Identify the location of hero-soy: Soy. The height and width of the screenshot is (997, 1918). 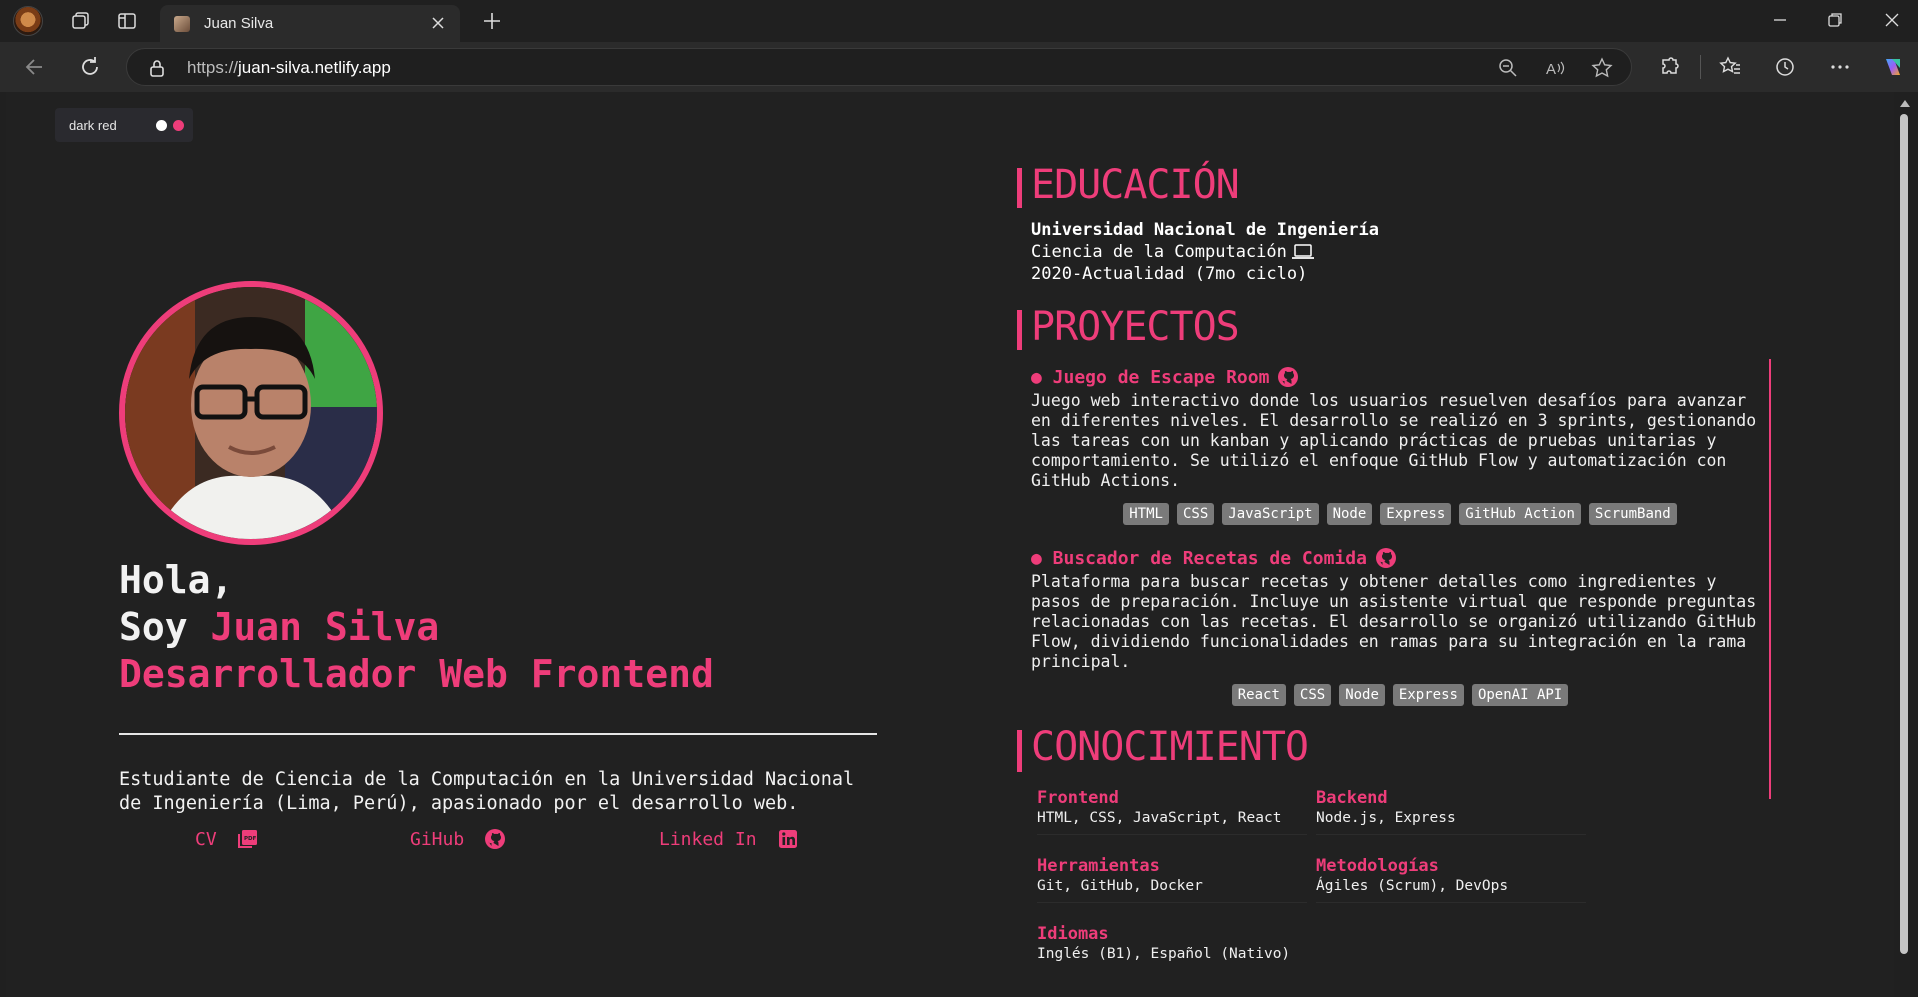
(165, 627).